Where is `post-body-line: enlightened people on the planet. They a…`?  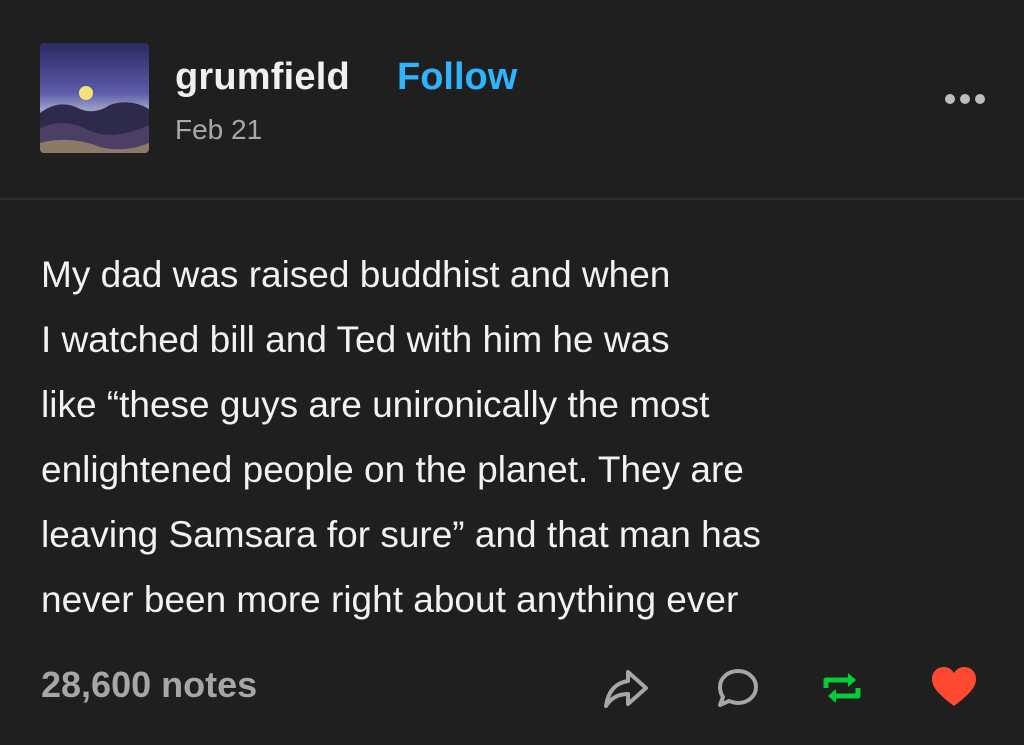 post-body-line: enlightened people on the planet. They a… is located at coordinates (392, 469).